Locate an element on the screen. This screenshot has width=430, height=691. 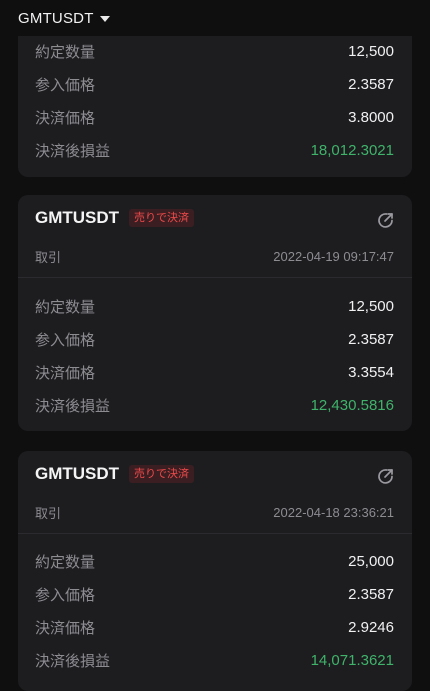
pnl-value: 14,071.3621 is located at coordinates (352, 660).